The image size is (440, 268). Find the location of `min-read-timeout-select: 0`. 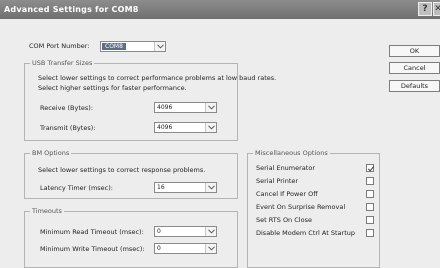

min-read-timeout-select: 0 is located at coordinates (185, 231).